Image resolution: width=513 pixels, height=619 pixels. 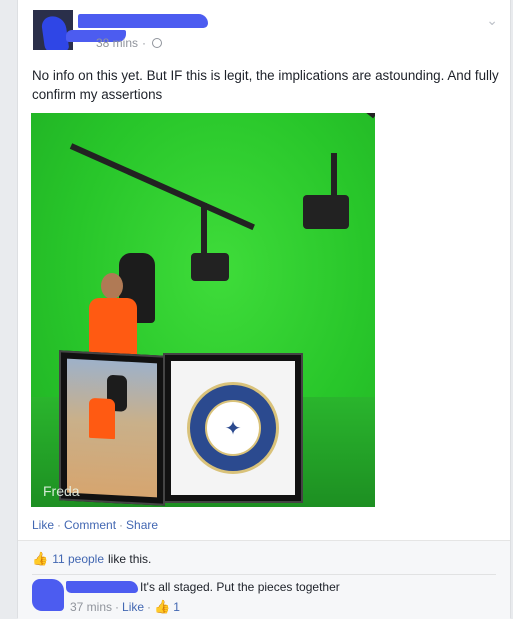 I want to click on monitor-screen-desert, so click(x=112, y=428).